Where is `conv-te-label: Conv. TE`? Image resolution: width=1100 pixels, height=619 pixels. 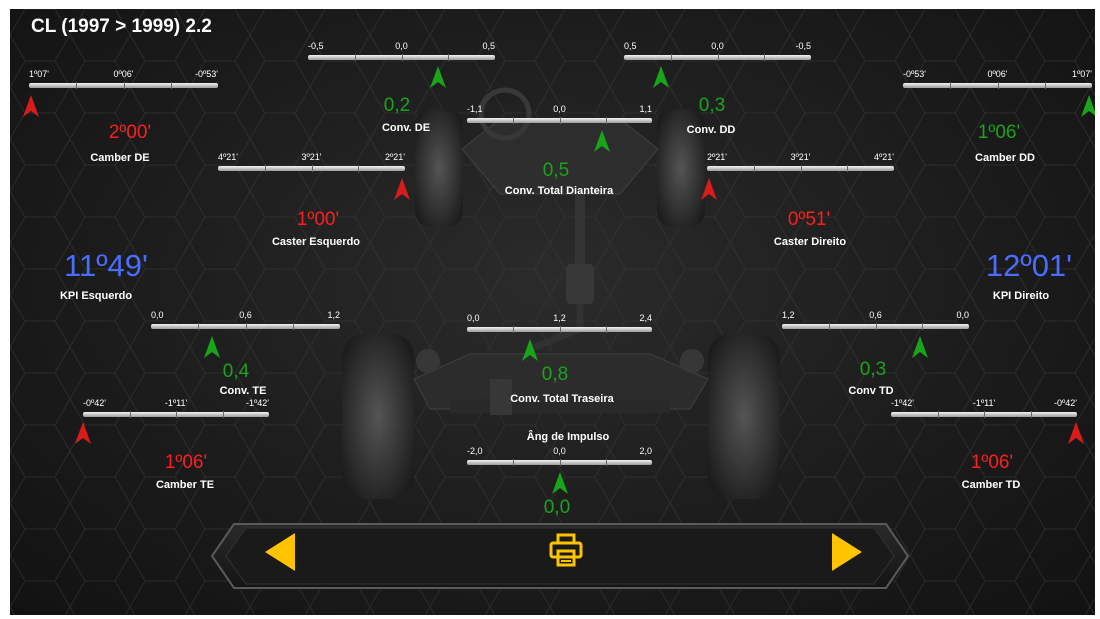
conv-te-label: Conv. TE is located at coordinates (243, 391).